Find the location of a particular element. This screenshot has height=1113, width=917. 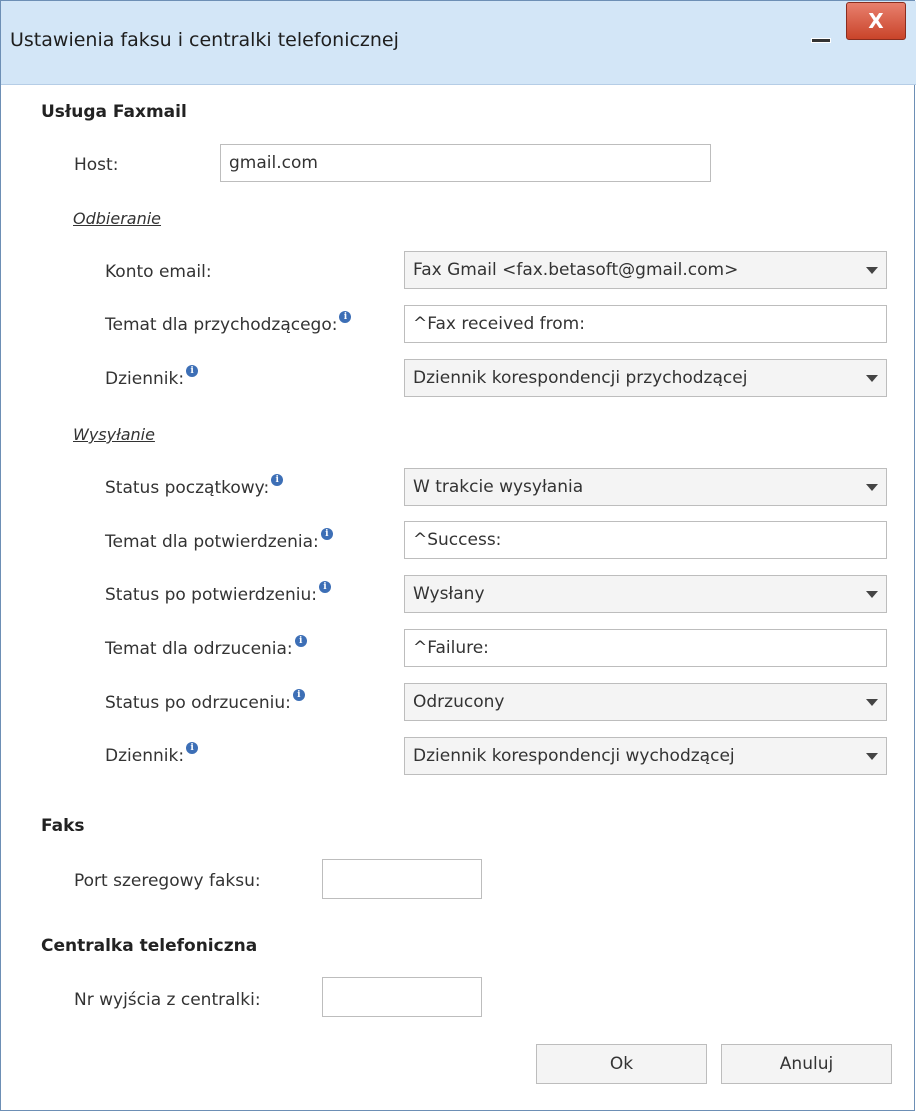

pbx-exit-input is located at coordinates (402, 997).